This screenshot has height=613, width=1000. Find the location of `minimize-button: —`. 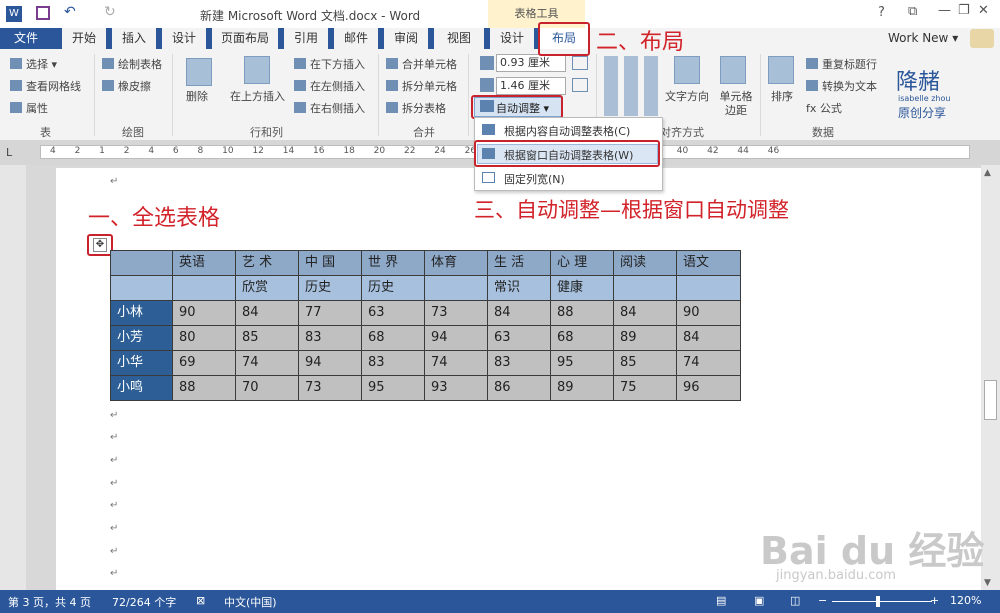

minimize-button: — is located at coordinates (944, 10).